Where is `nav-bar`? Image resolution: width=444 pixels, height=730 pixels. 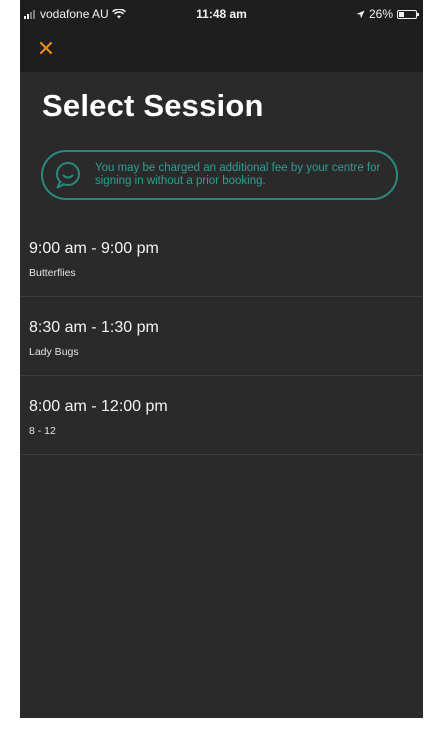
nav-bar is located at coordinates (221, 50).